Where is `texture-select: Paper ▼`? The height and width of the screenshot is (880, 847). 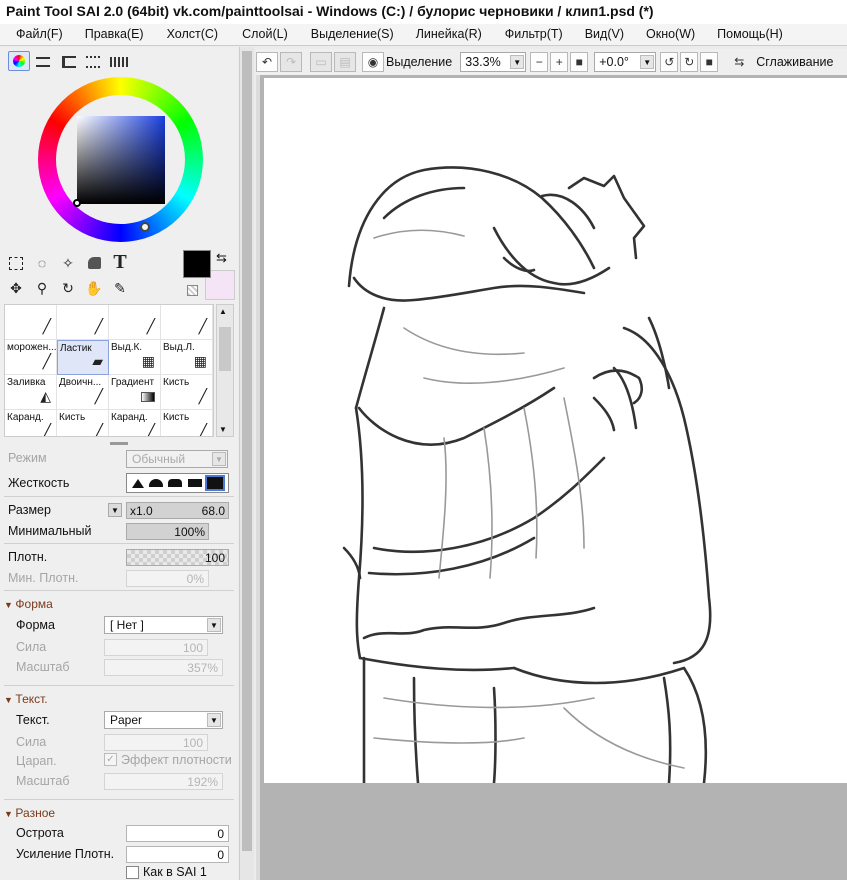 texture-select: Paper ▼ is located at coordinates (163, 720).